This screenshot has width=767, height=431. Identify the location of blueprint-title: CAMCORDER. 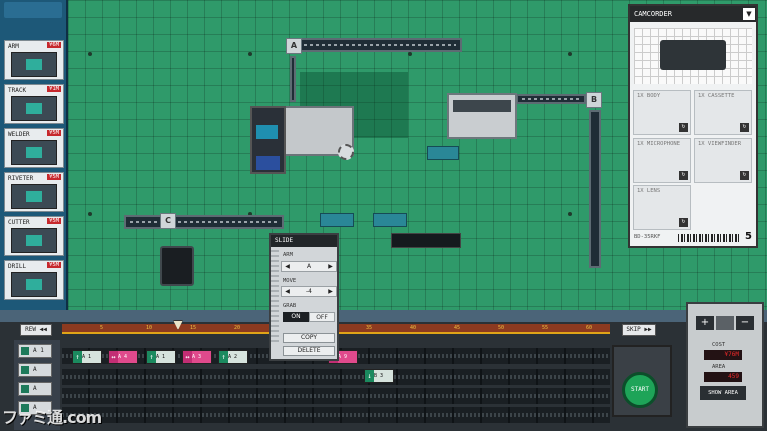
(693, 14).